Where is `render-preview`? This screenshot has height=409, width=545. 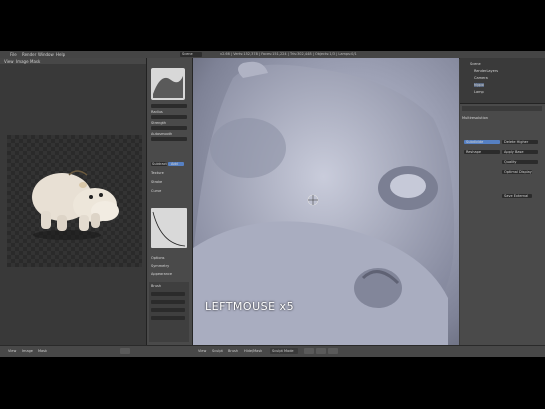
render-preview is located at coordinates (74, 201).